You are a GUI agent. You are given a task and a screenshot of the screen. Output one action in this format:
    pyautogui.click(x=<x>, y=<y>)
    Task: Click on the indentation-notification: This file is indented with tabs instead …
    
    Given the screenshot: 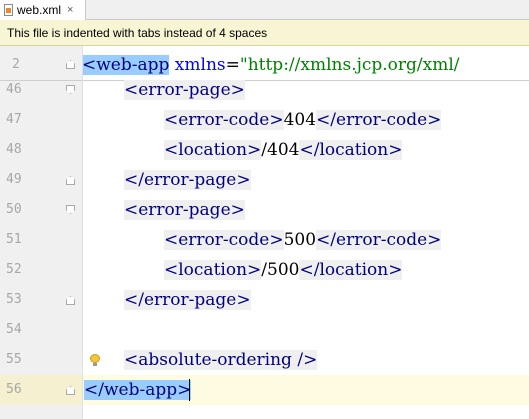 What is the action you would take?
    pyautogui.click(x=264, y=33)
    